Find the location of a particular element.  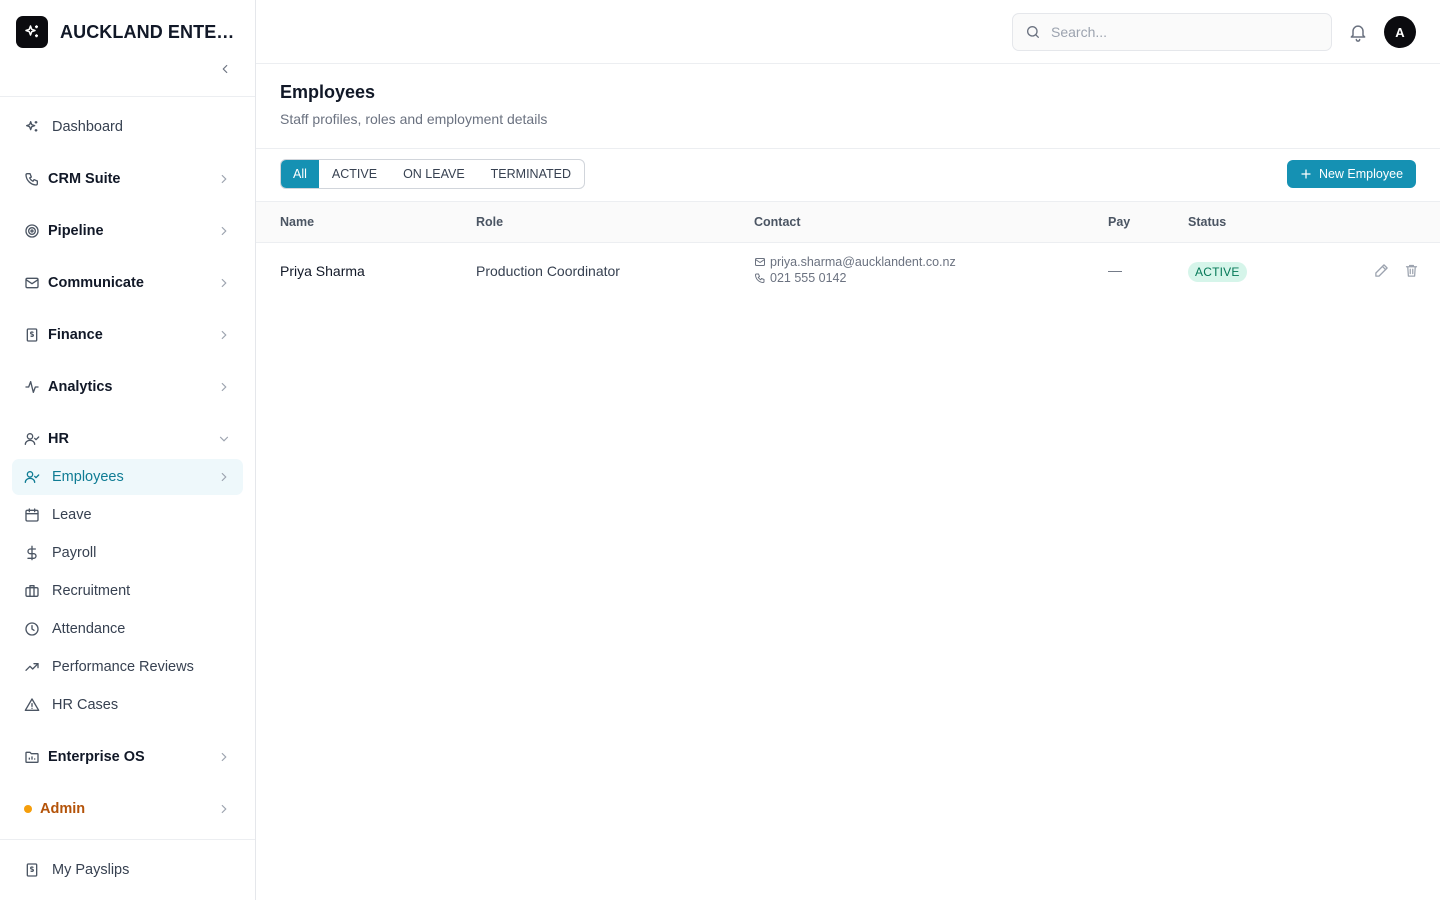

sidebar-divider is located at coordinates (127, 839).